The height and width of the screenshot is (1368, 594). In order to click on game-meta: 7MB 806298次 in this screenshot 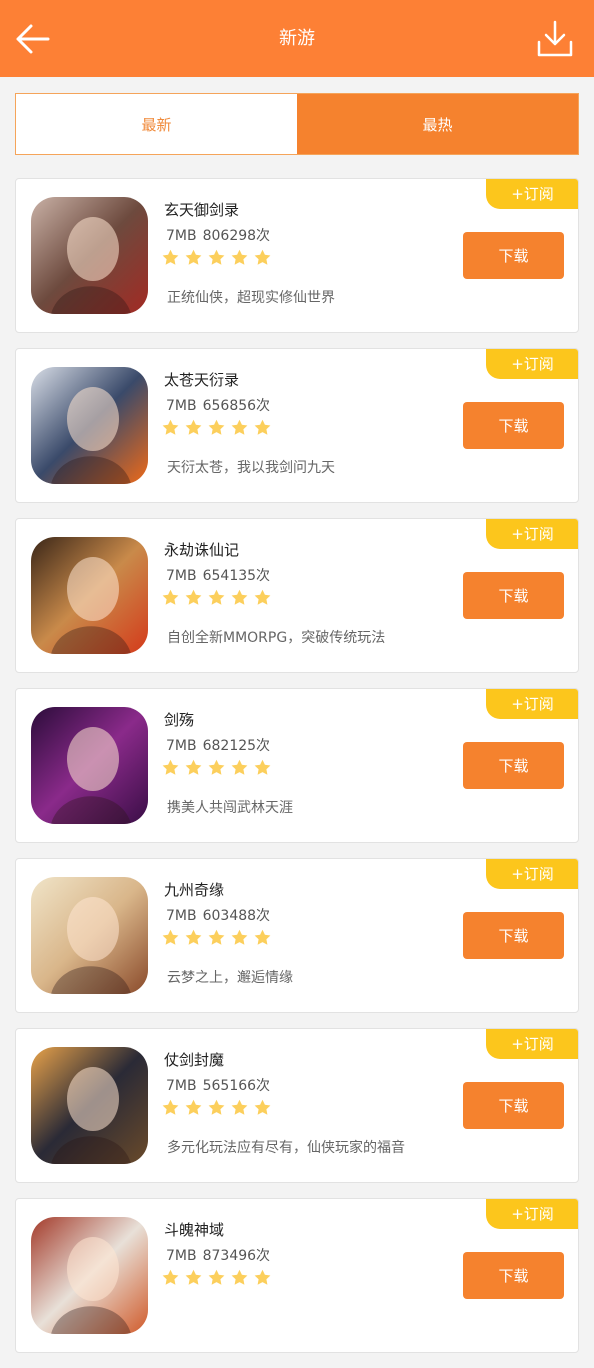, I will do `click(218, 235)`.